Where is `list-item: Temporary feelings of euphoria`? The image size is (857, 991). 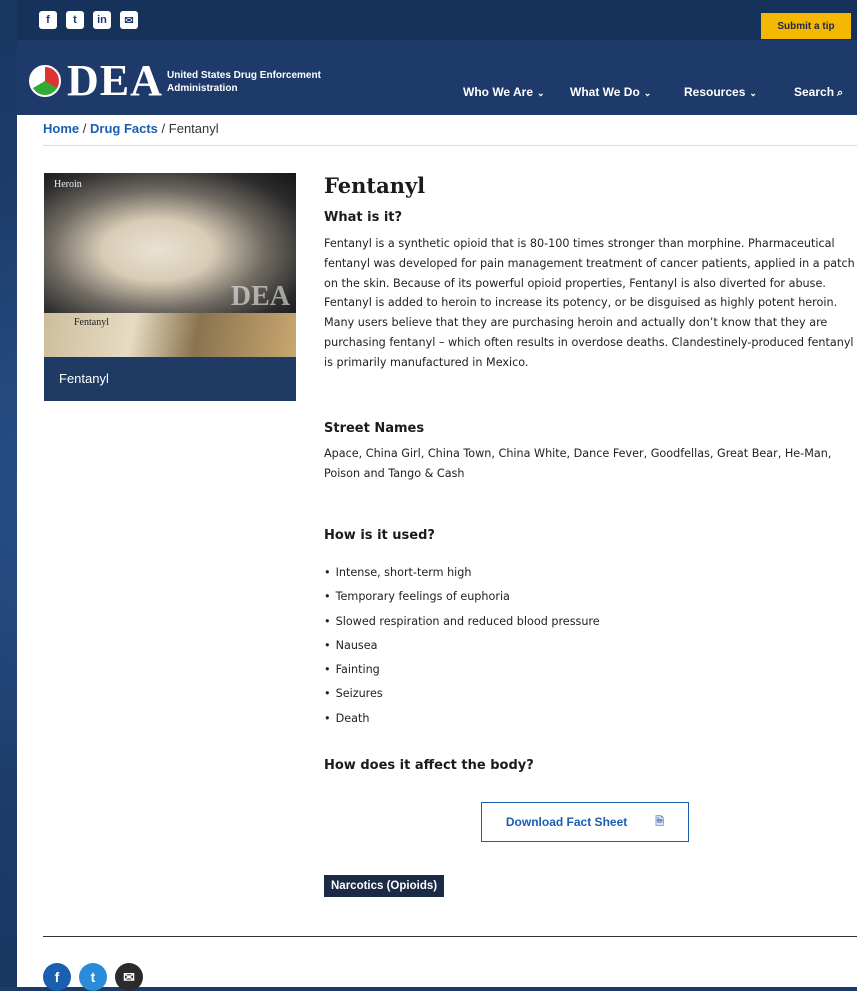
list-item: Temporary feelings of euphoria is located at coordinates (462, 597).